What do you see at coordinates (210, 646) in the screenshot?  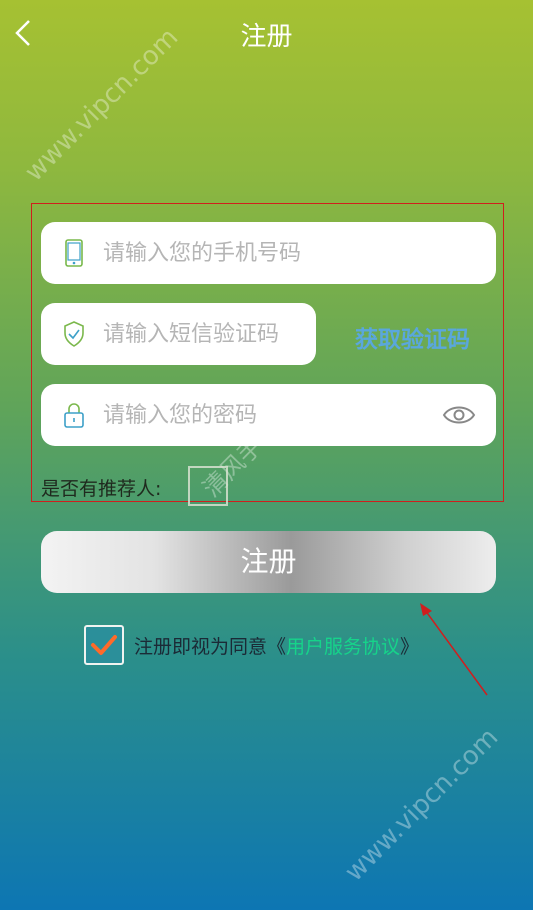 I see `agreement-prefix: 注册即视为同意《` at bounding box center [210, 646].